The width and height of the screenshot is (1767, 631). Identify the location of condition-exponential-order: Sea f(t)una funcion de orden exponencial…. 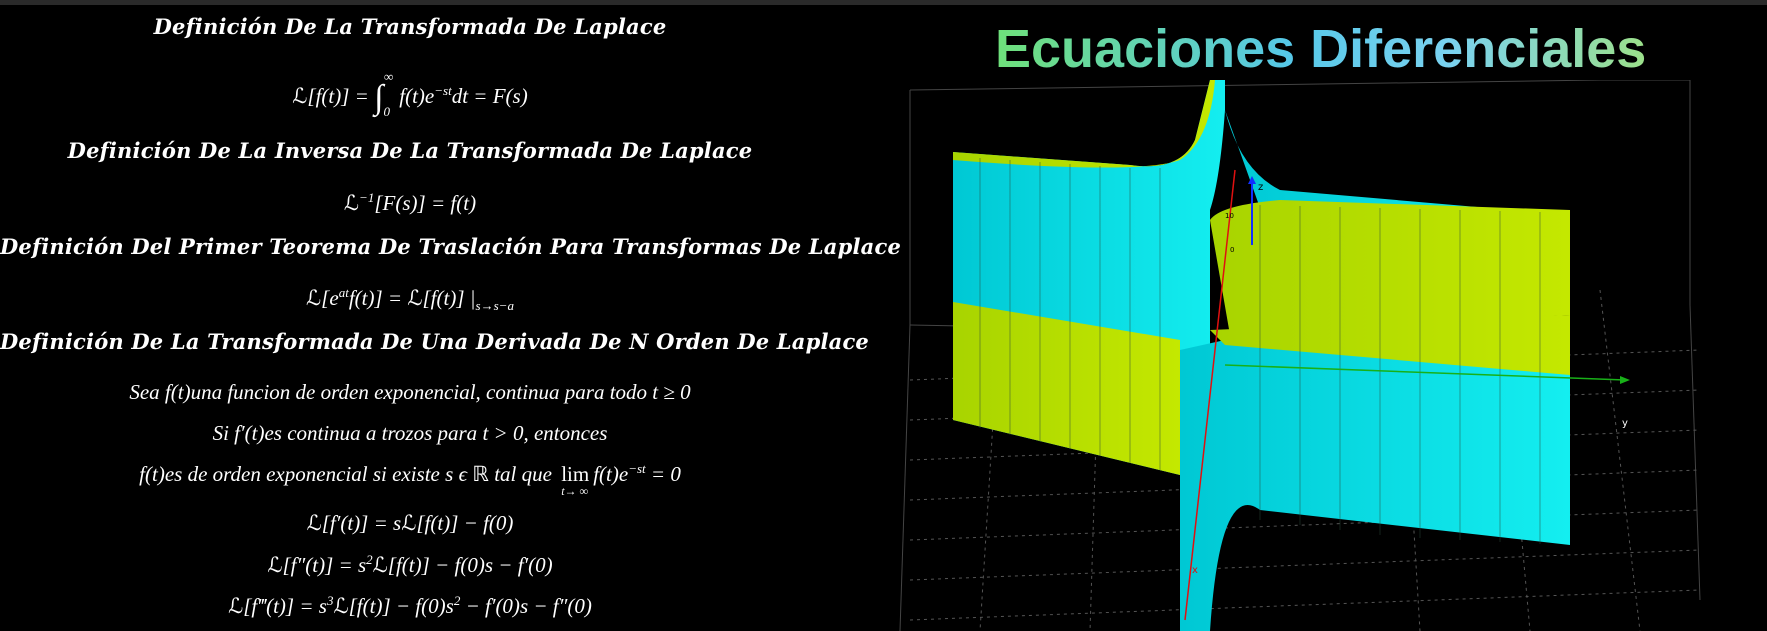
(410, 392).